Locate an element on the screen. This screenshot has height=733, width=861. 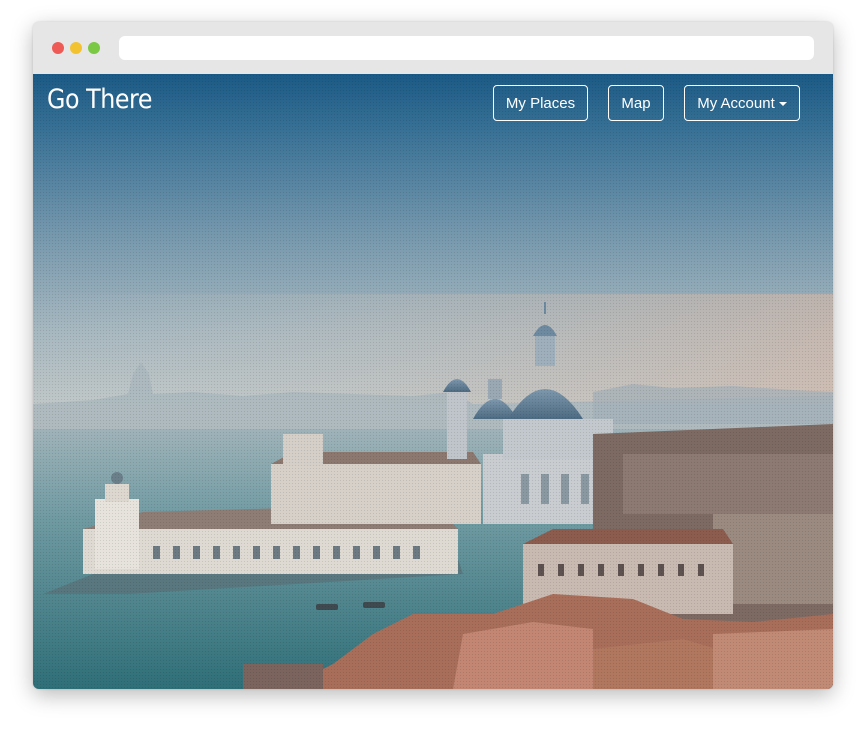
my-account-dropdown: My Account is located at coordinates (742, 103).